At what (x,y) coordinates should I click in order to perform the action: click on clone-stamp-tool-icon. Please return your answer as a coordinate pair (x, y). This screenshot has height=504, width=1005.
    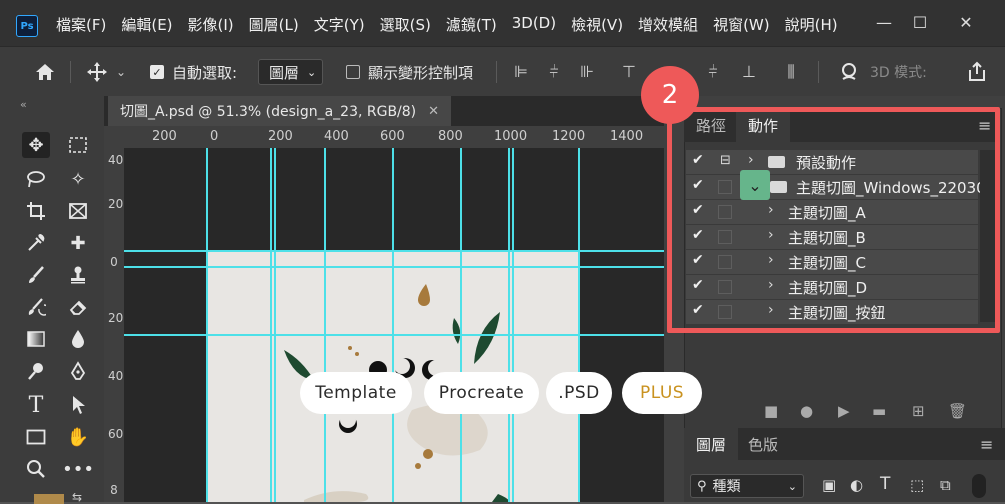
    Looking at the image, I should click on (78, 275).